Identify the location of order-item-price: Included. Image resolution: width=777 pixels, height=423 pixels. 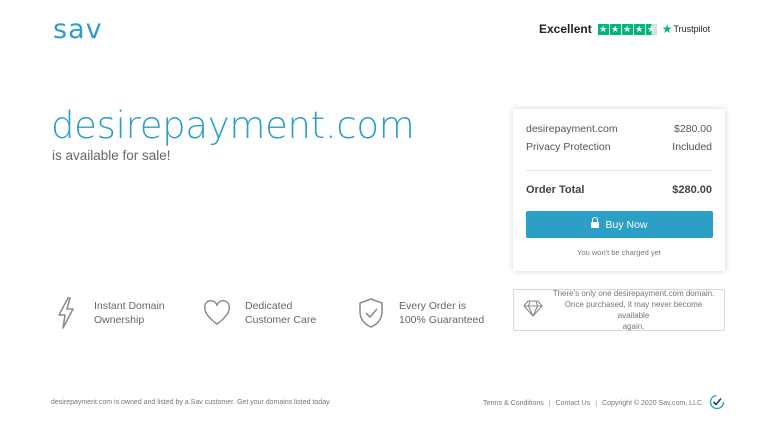
(692, 147).